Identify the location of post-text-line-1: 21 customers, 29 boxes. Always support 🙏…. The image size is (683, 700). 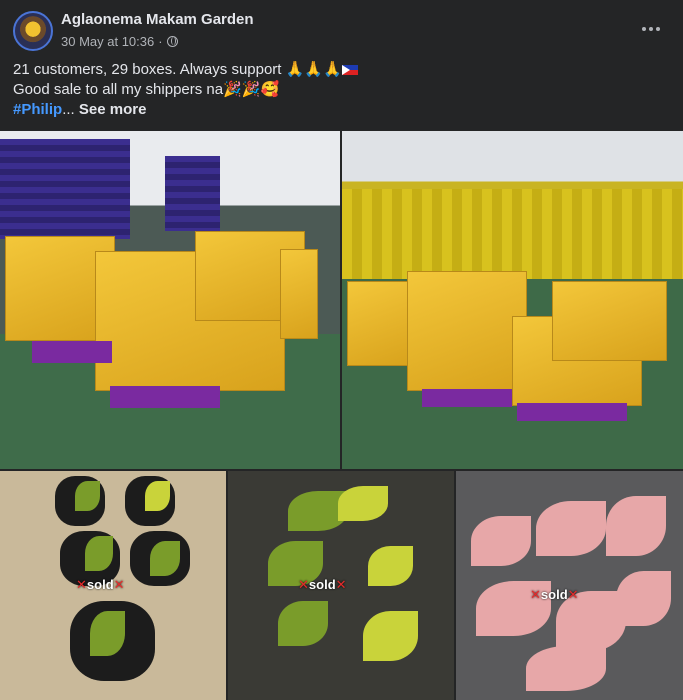
(338, 70).